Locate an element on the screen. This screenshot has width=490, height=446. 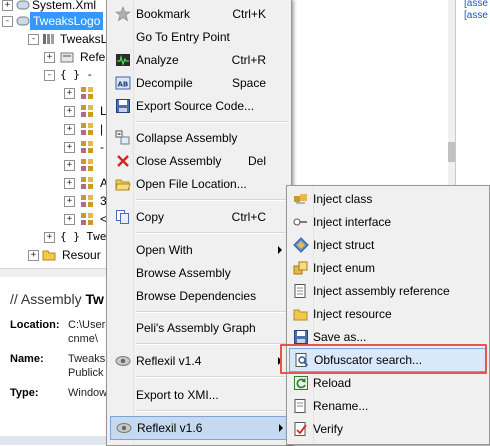
location-value: C:\User is located at coordinates (87, 325).